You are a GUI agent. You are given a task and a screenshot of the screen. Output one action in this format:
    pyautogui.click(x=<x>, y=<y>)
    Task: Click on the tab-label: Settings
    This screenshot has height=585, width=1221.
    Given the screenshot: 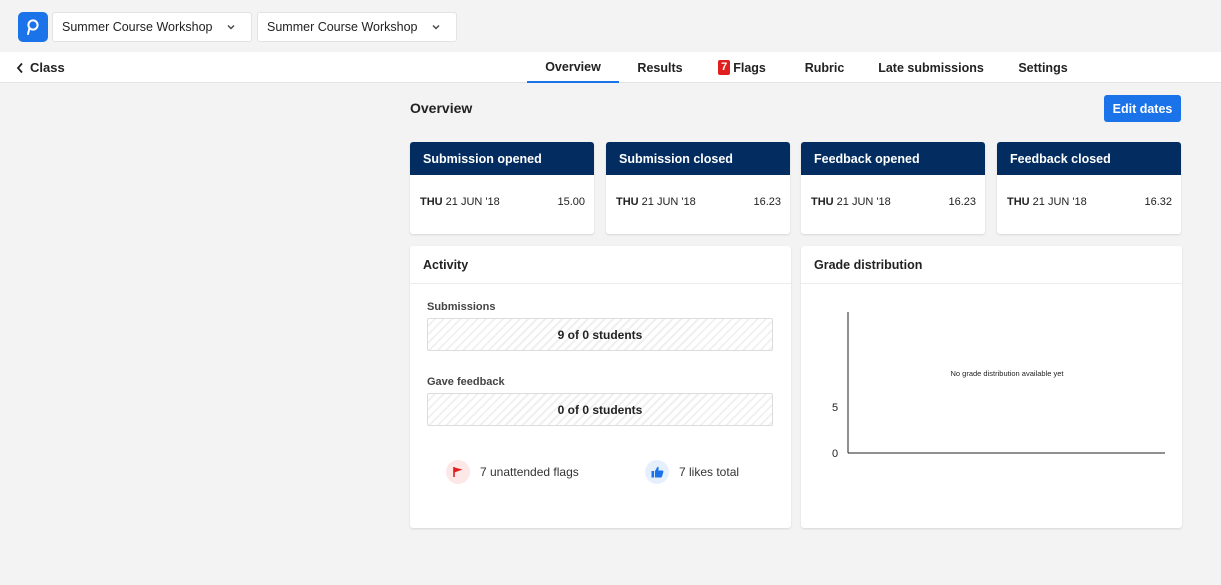 What is the action you would take?
    pyautogui.click(x=1043, y=67)
    